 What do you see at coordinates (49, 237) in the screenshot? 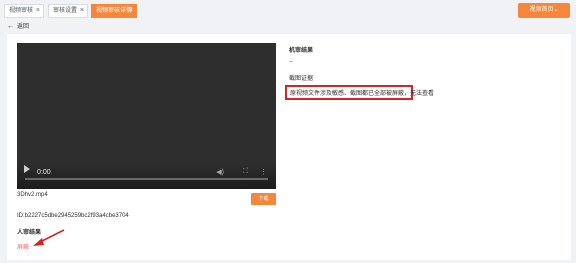
I see `annotation-arrow-icon` at bounding box center [49, 237].